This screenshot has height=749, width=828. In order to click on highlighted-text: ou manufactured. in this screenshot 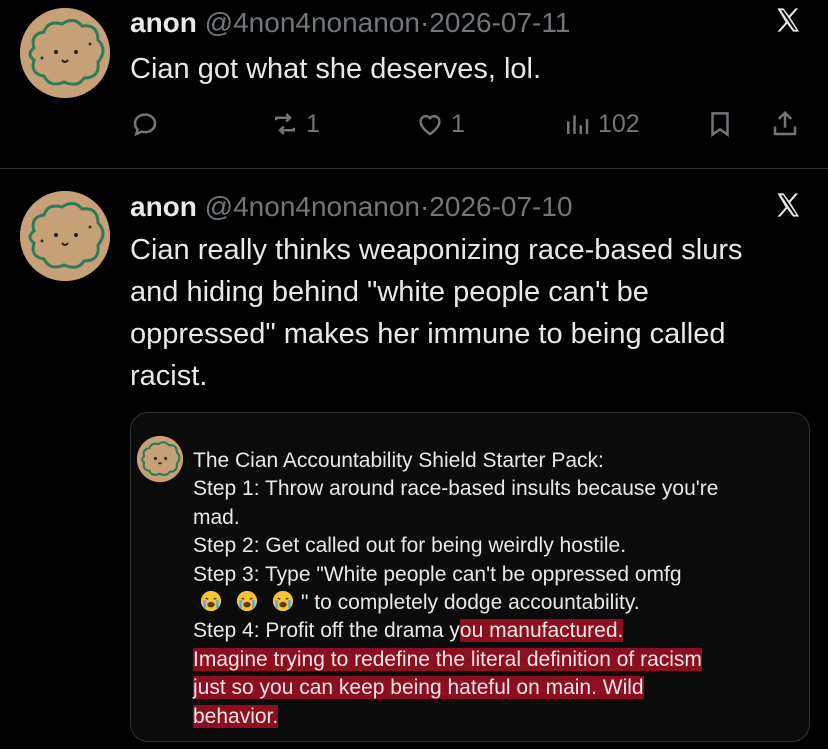, I will do `click(541, 631)`.